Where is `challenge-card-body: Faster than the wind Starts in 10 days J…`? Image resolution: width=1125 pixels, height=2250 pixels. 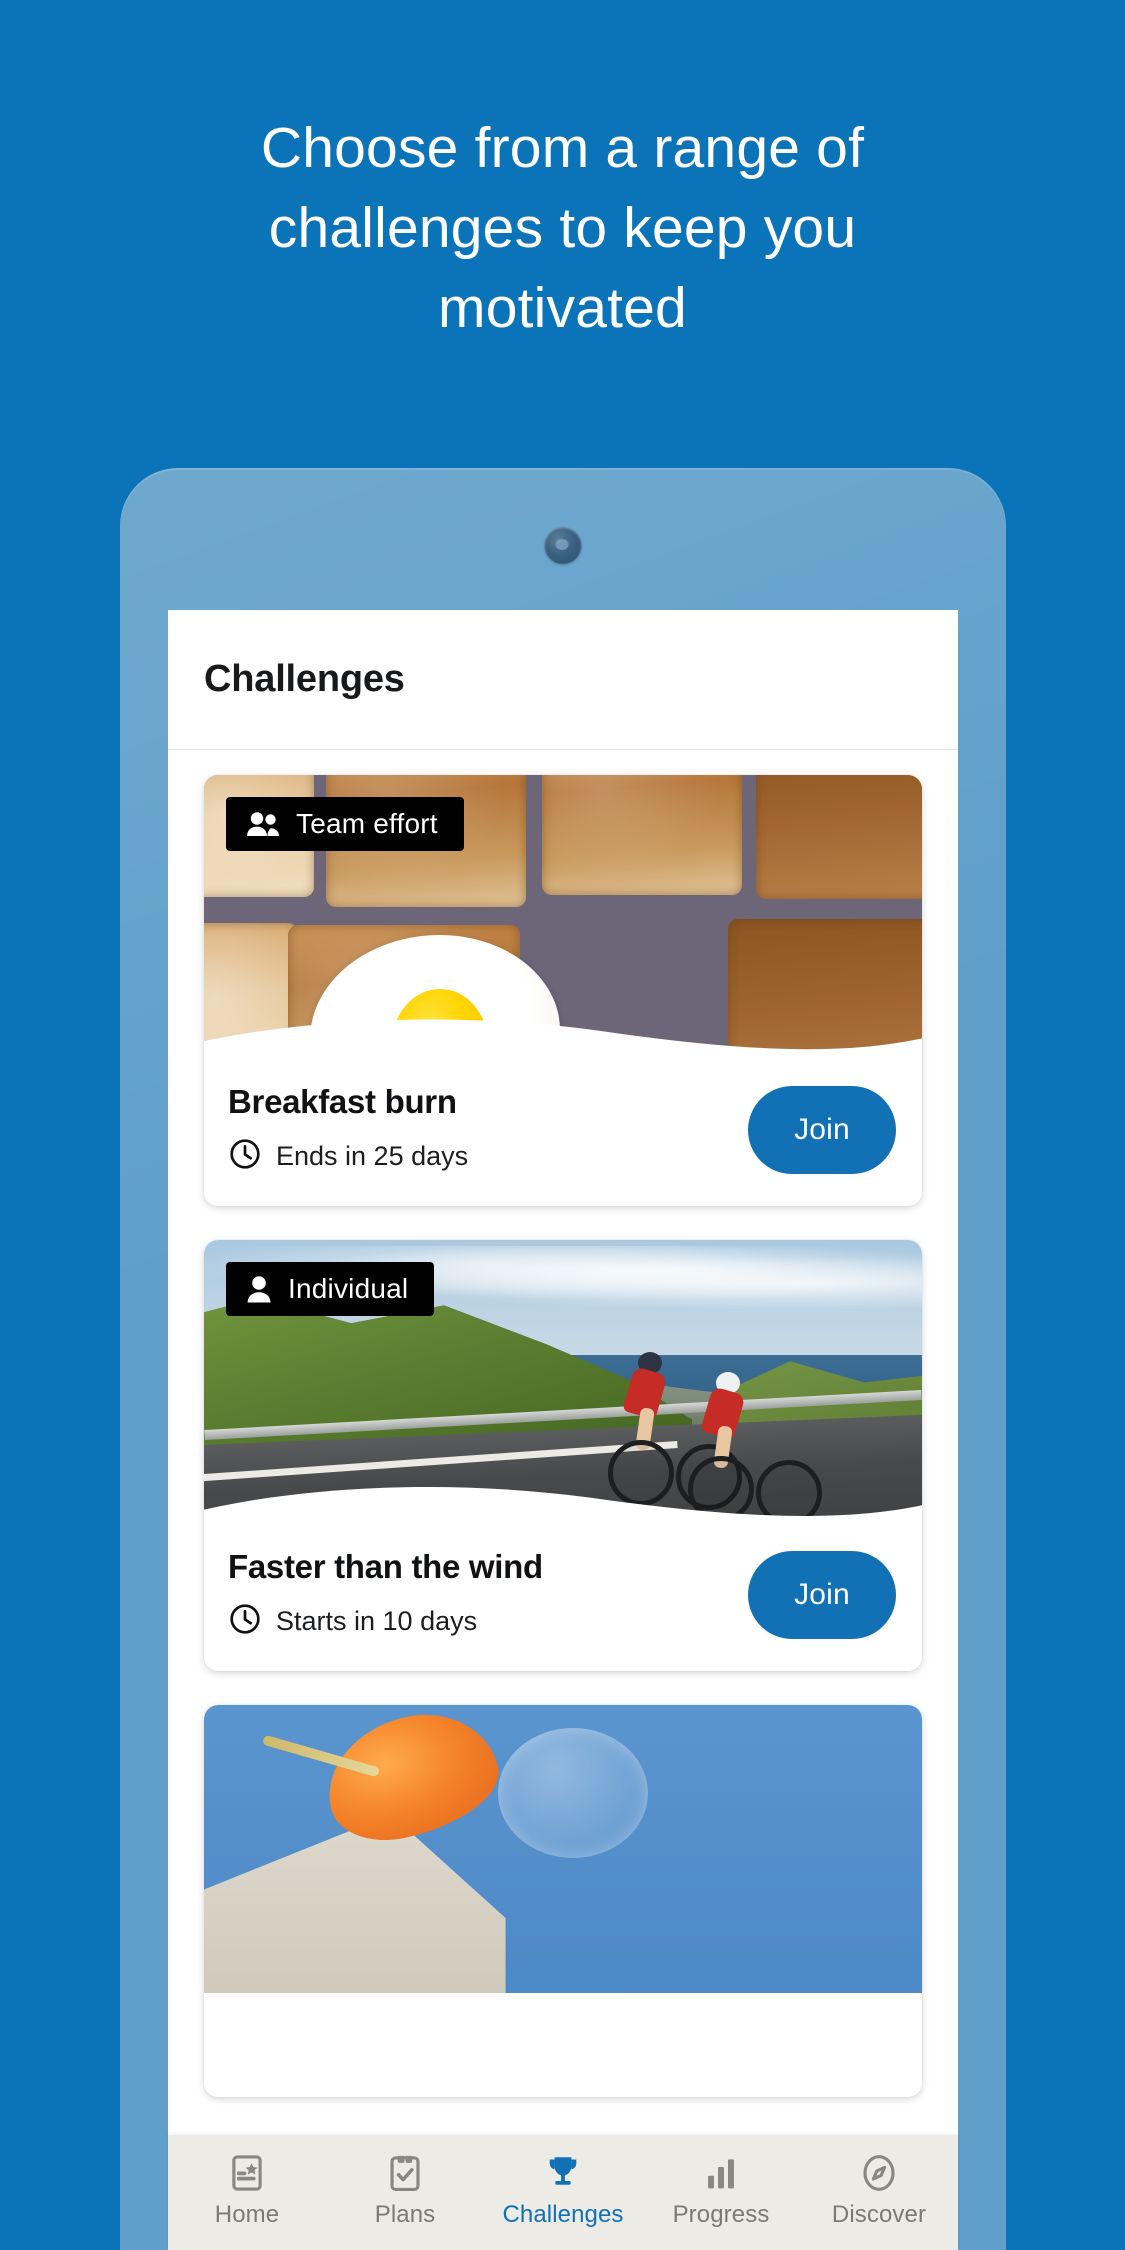
challenge-card-body: Faster than the wind Starts in 10 days J… is located at coordinates (563, 1599).